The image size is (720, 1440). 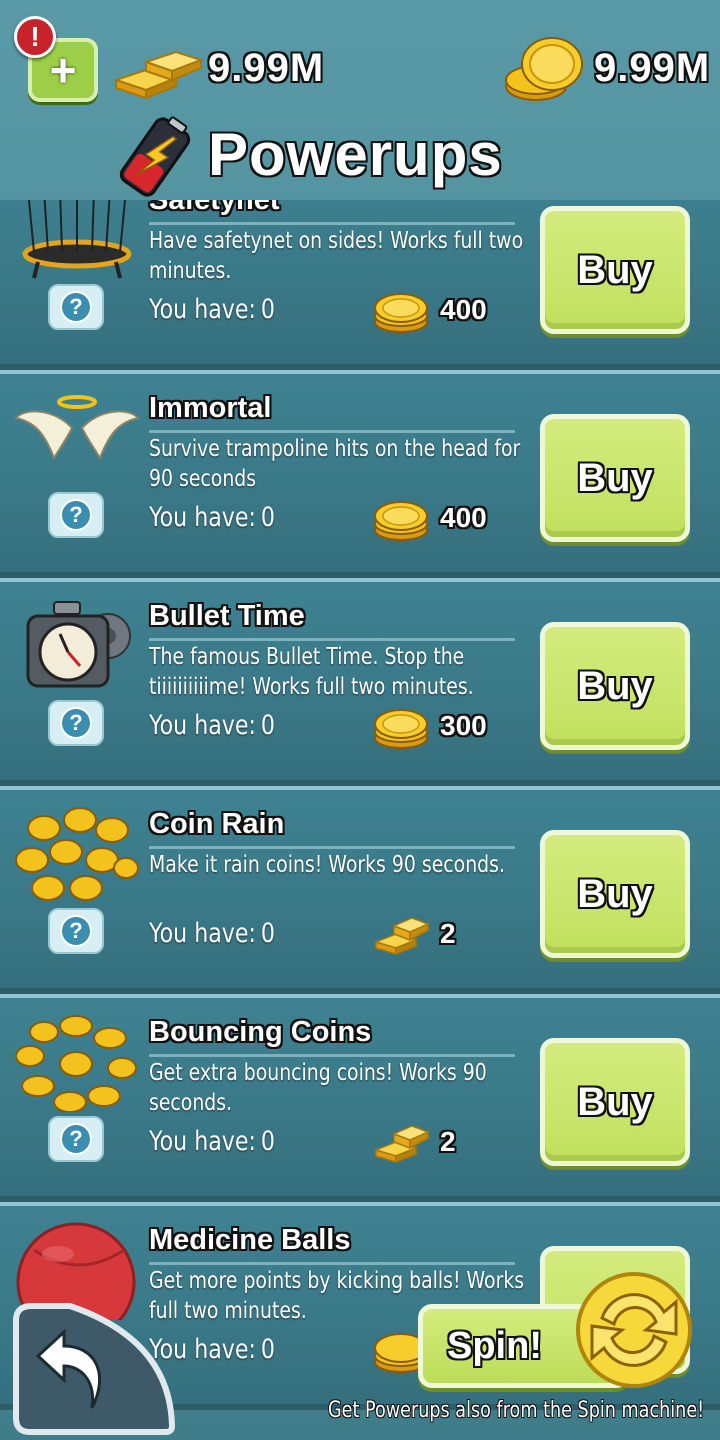 I want to click on alert-badge-icon: !, so click(x=35, y=37).